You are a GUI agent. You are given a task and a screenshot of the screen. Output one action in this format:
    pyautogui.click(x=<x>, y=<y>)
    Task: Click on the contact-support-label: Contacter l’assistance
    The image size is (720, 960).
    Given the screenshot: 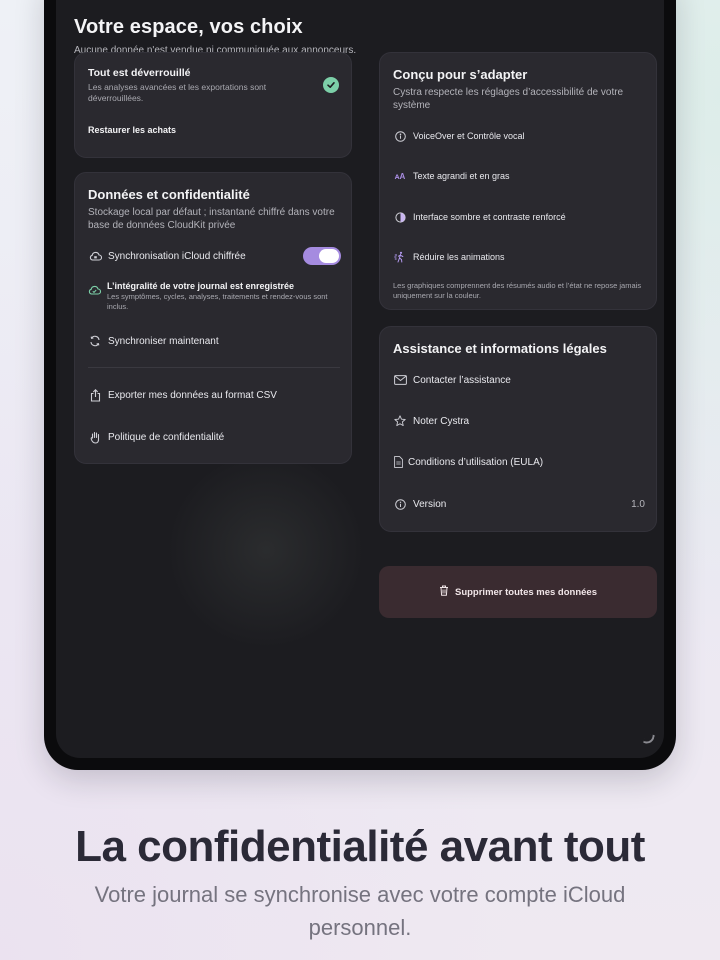 What is the action you would take?
    pyautogui.click(x=462, y=380)
    